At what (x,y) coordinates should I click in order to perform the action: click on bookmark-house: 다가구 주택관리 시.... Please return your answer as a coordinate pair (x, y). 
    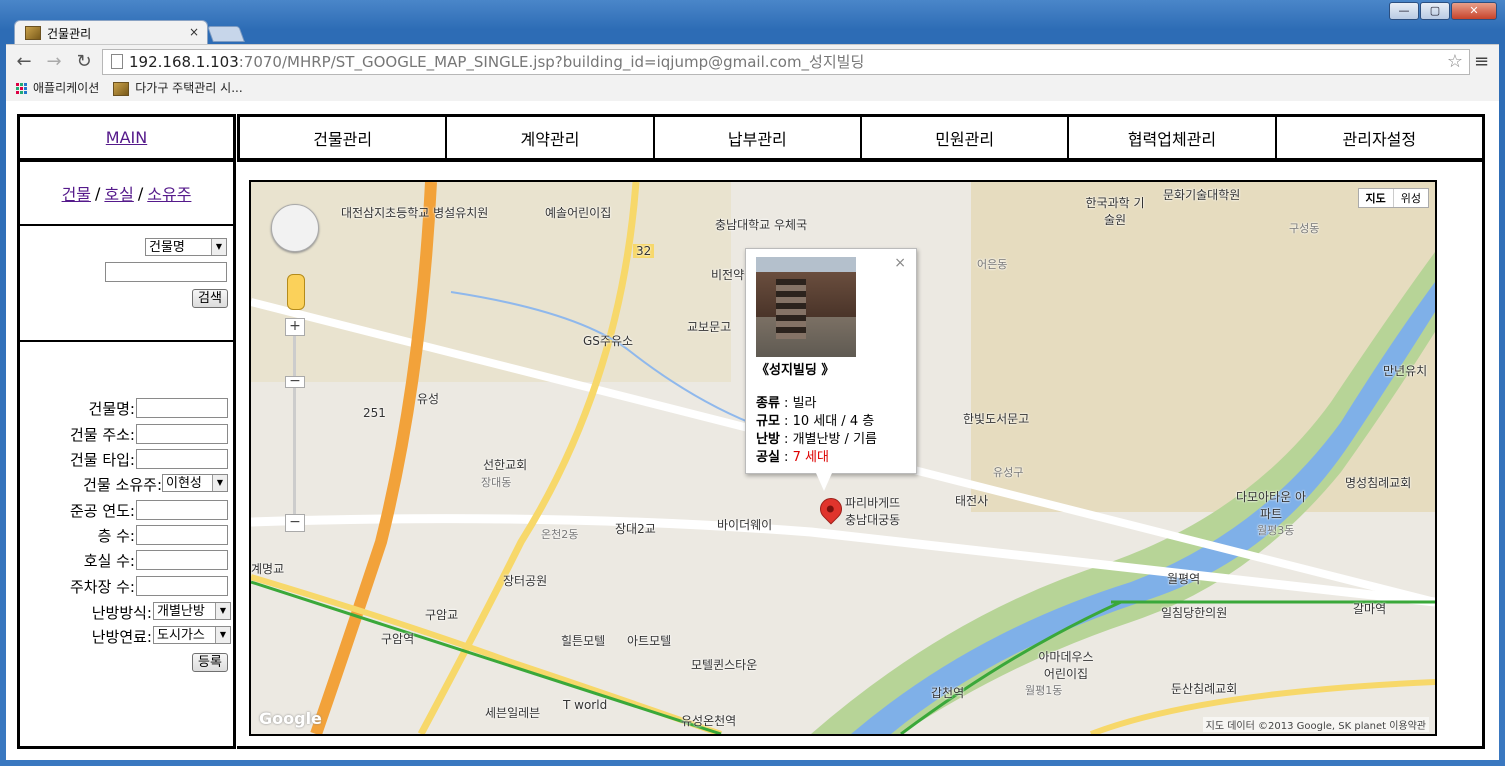
    Looking at the image, I should click on (178, 87).